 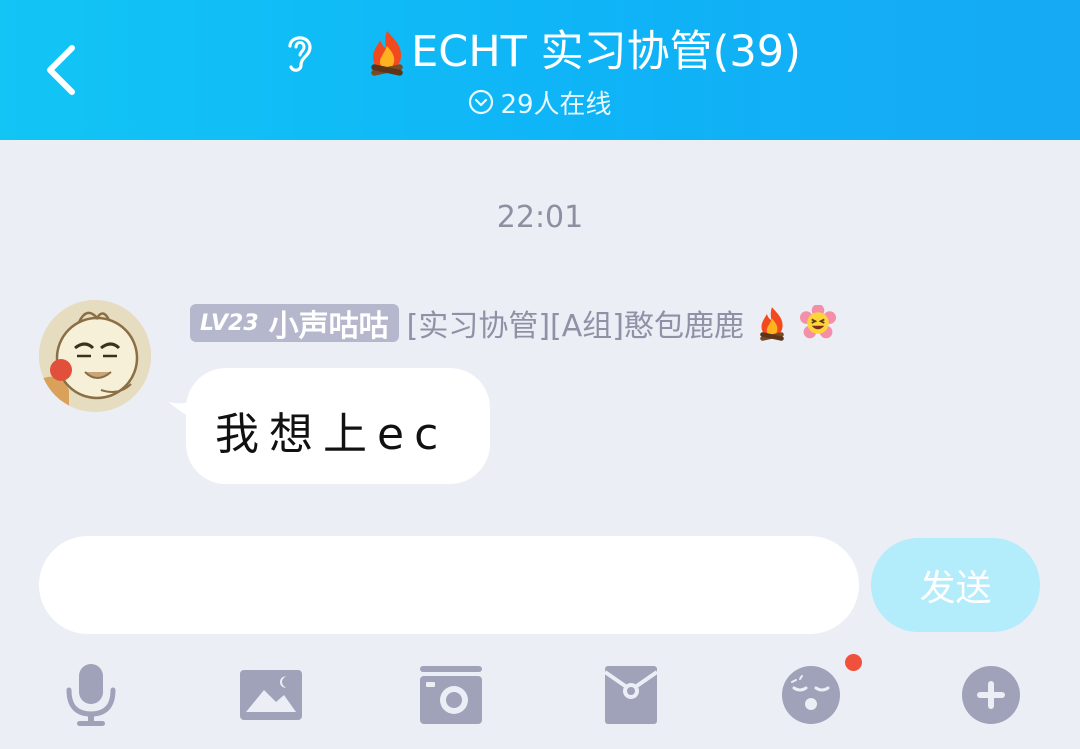 I want to click on level-badge: LV23 小声咕咕, so click(x=294, y=324).